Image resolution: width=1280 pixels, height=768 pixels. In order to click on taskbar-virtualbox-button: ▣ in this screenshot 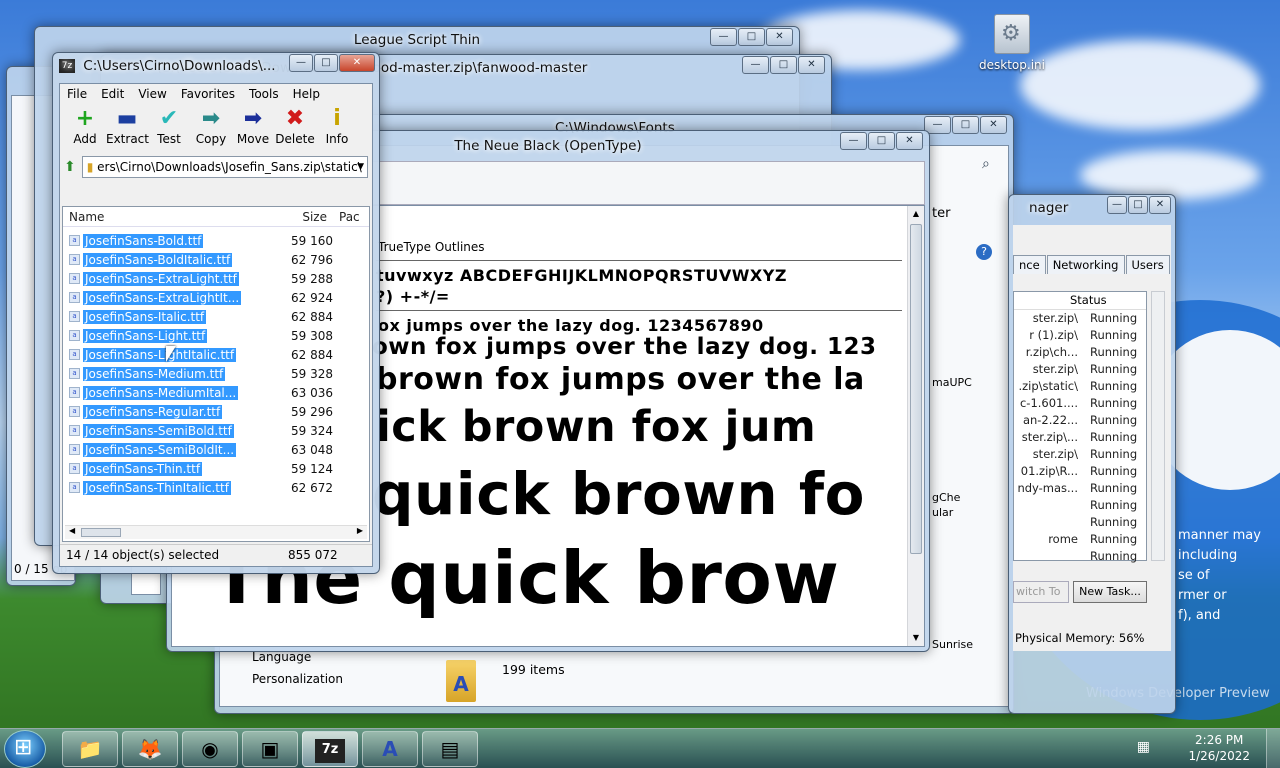, I will do `click(270, 749)`.